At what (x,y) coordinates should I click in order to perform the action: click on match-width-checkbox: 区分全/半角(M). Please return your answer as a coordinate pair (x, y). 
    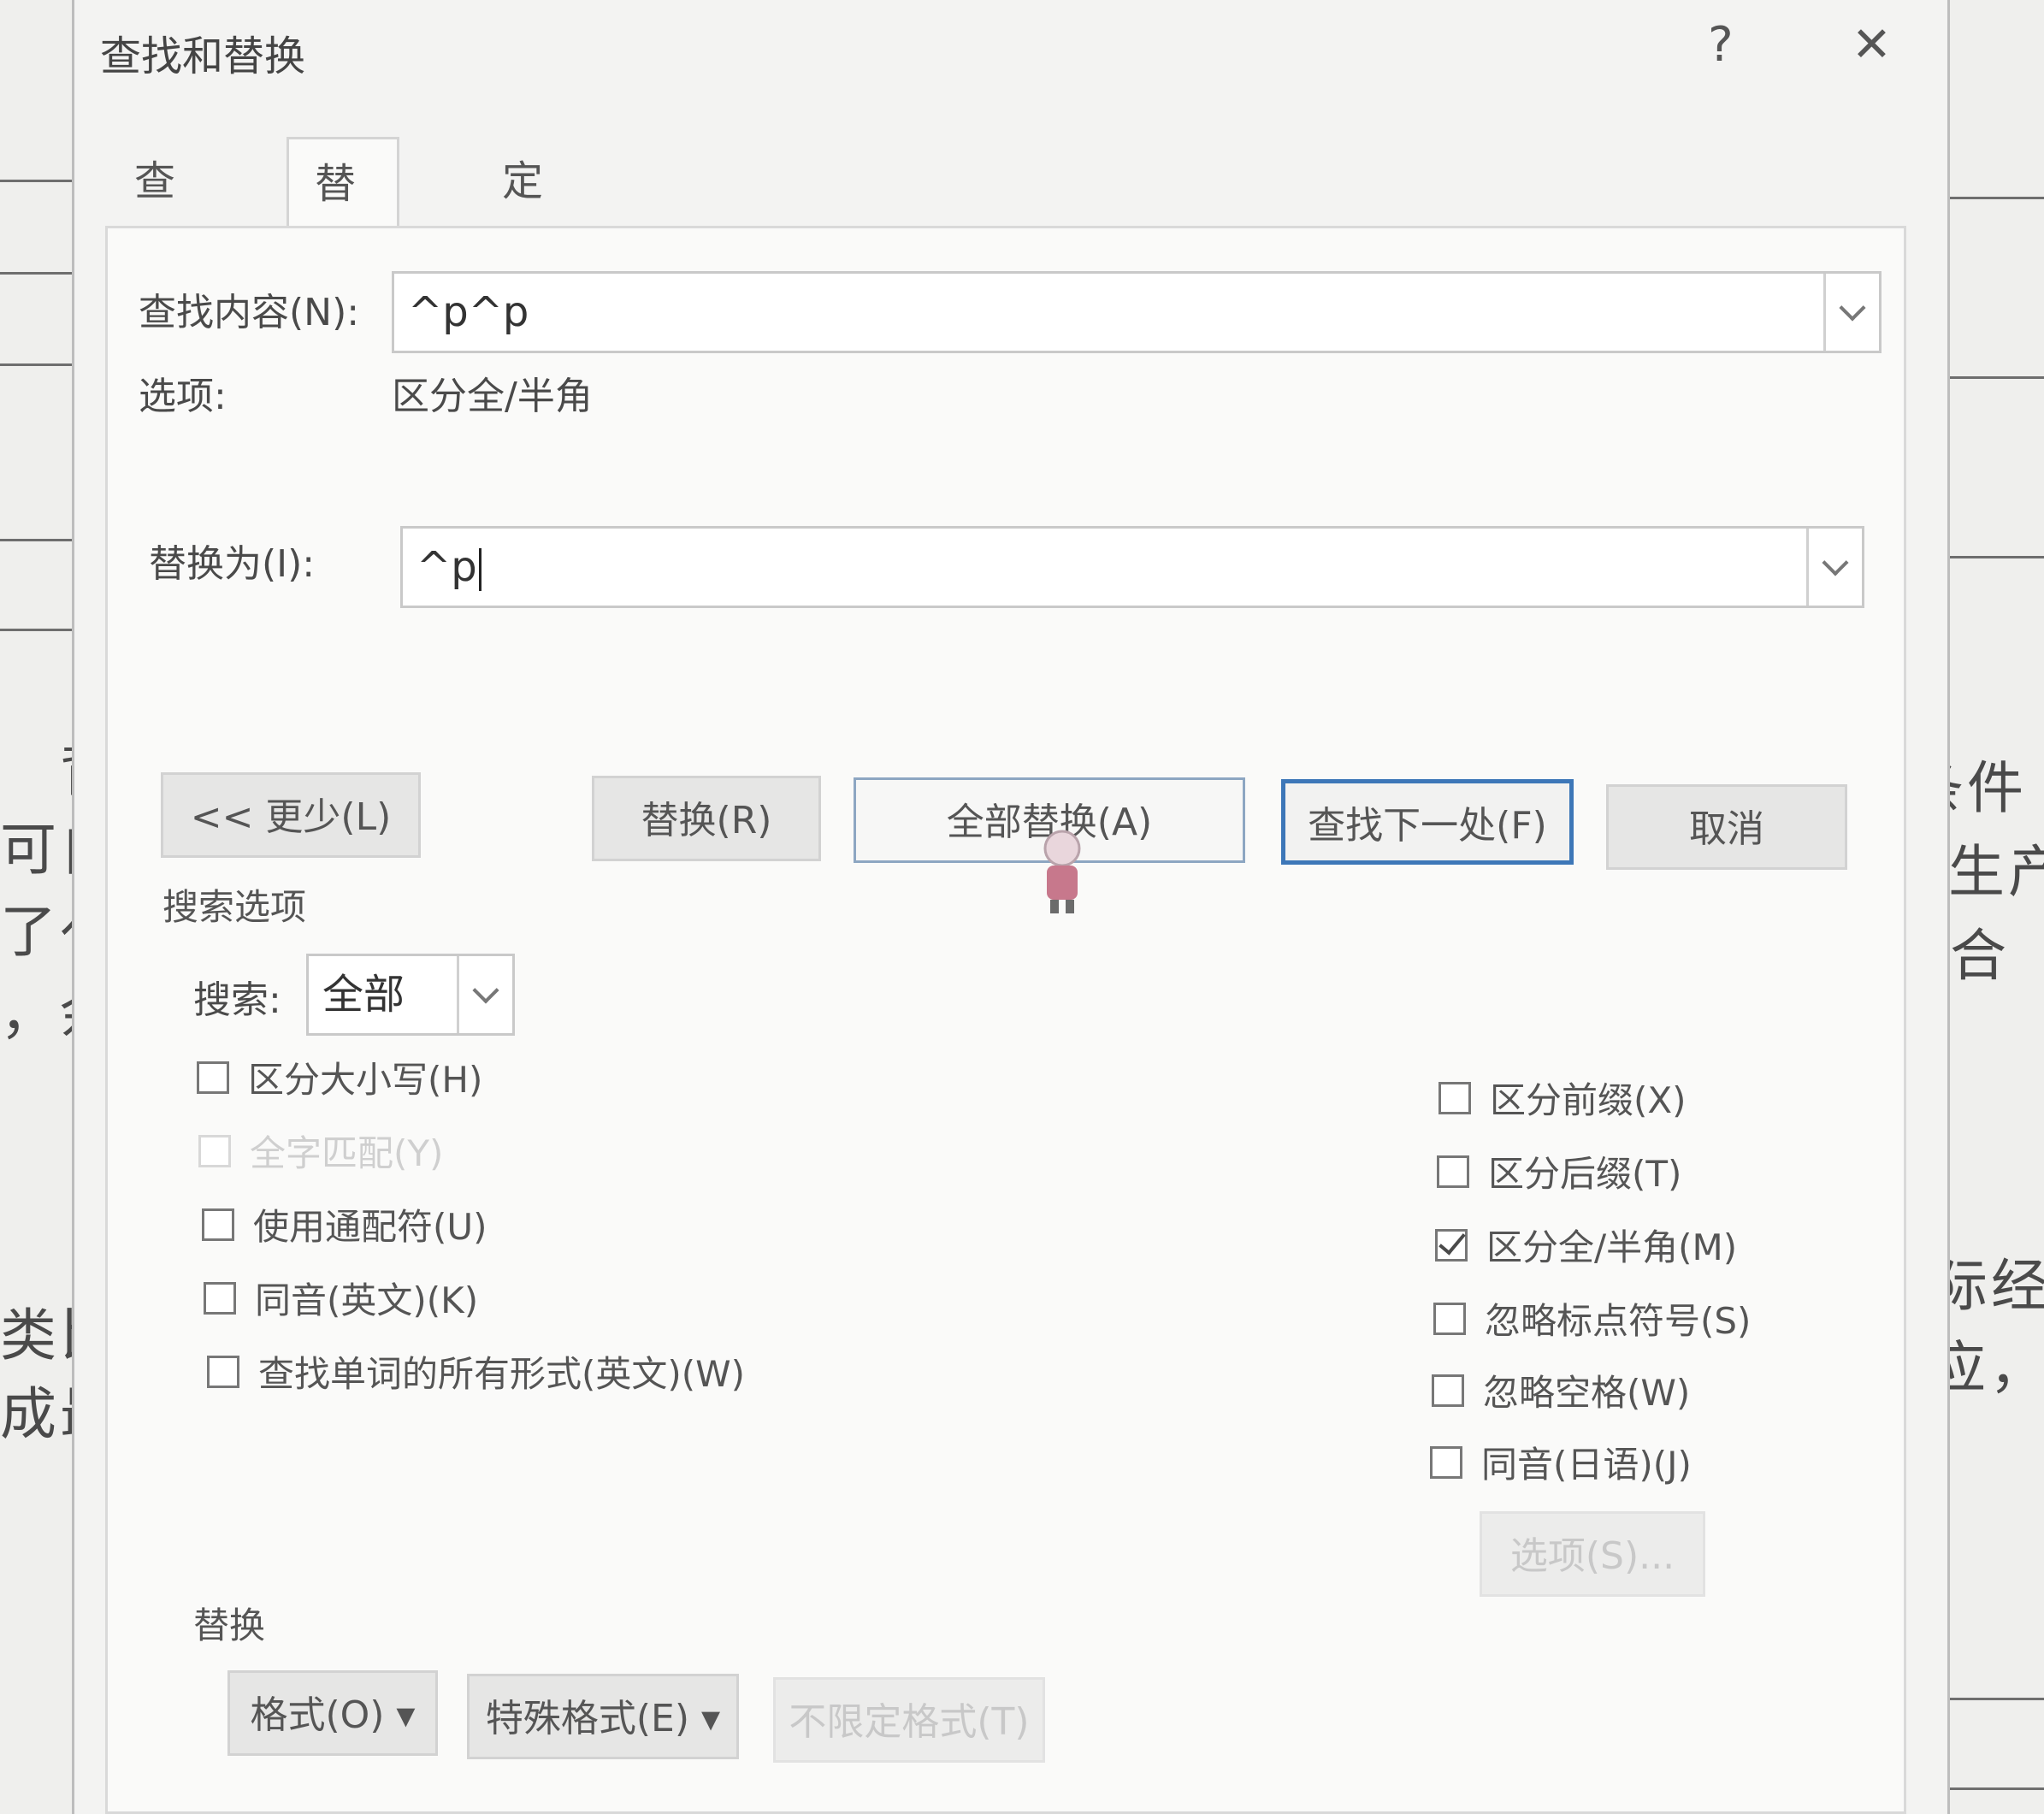
    Looking at the image, I should click on (1586, 1245).